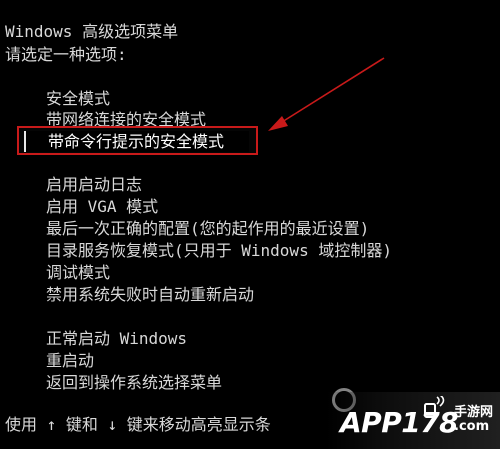 The width and height of the screenshot is (500, 449). I want to click on watermark-site: 手游网 .com, so click(473, 420).